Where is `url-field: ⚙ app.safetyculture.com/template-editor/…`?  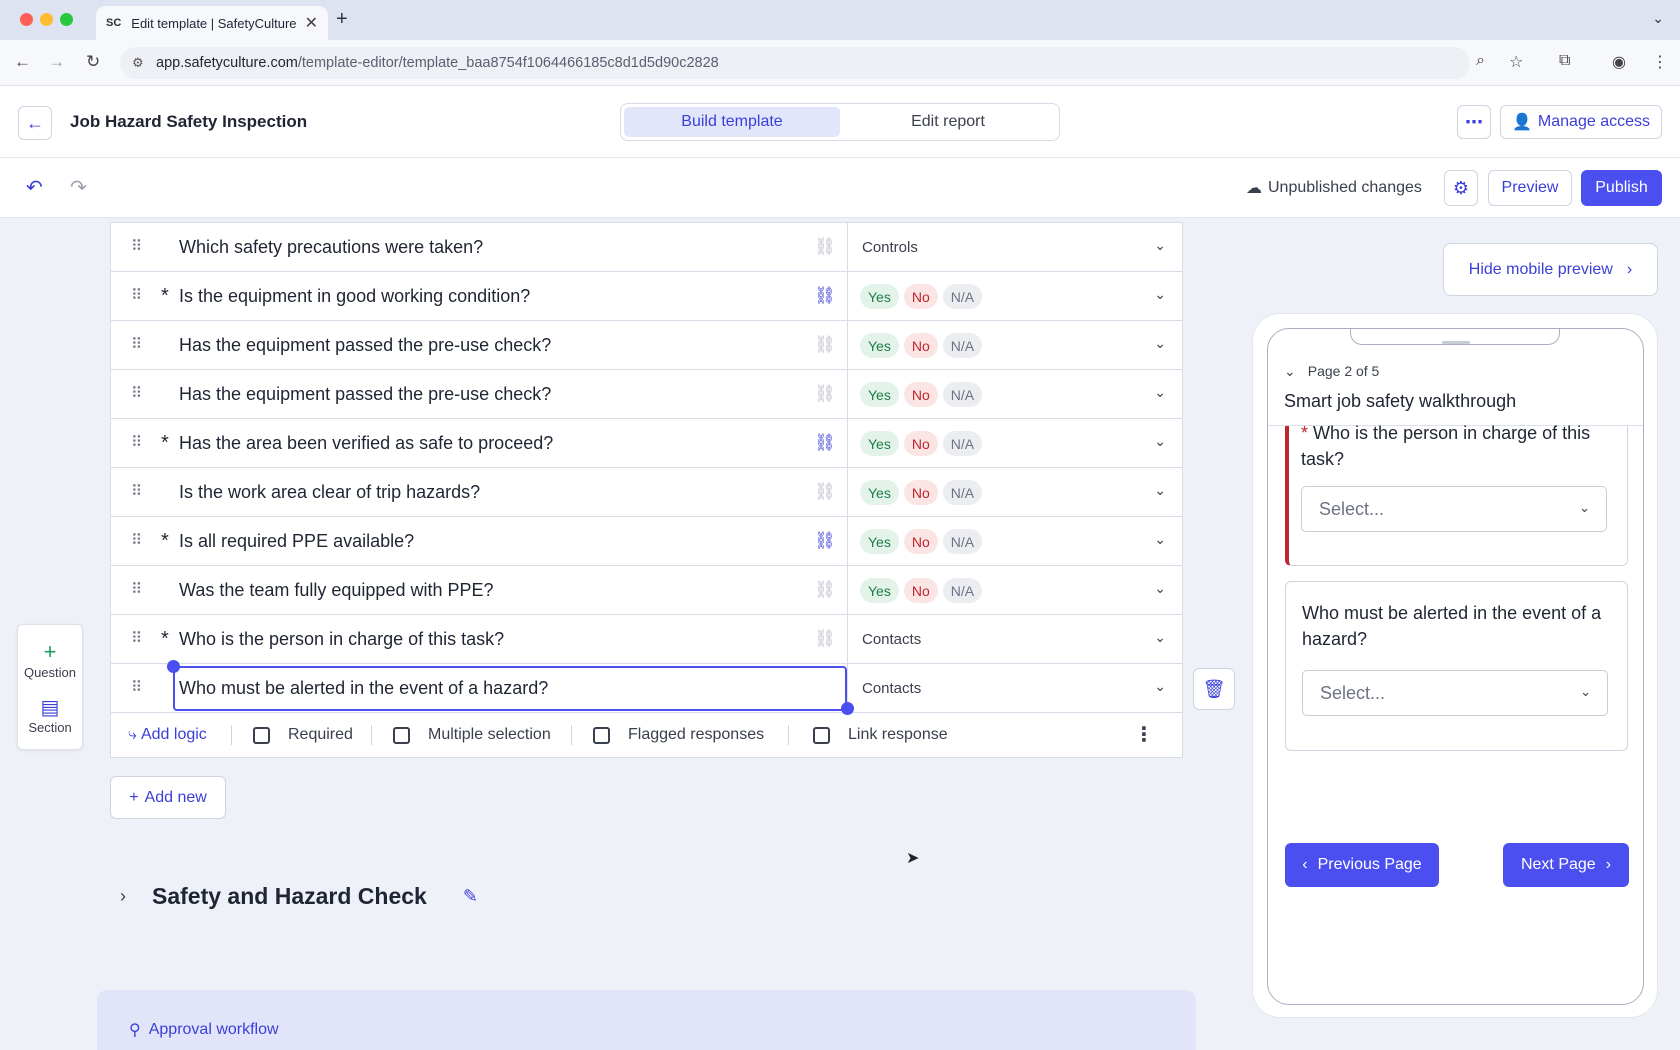
url-field: ⚙ app.safetyculture.com/template-editor/… is located at coordinates (795, 63).